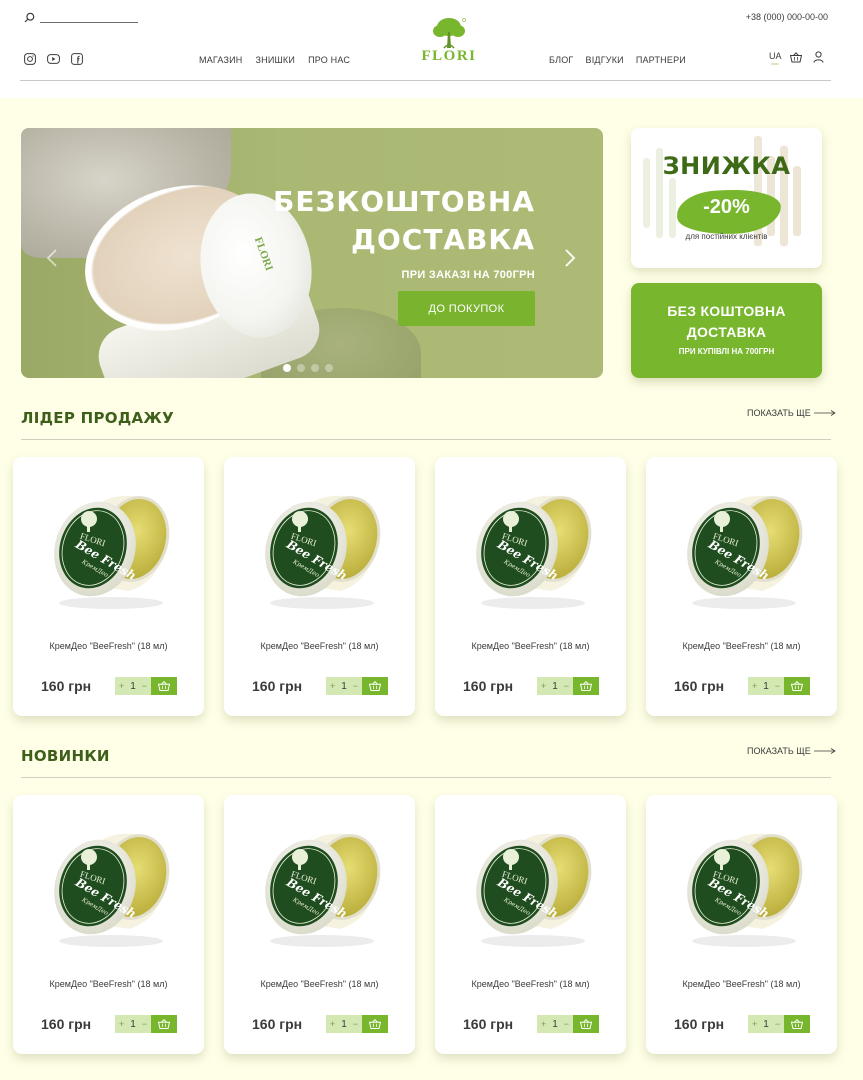 This screenshot has height=1080, width=863. Describe the element at coordinates (818, 57) in the screenshot. I see `user-icon` at that location.